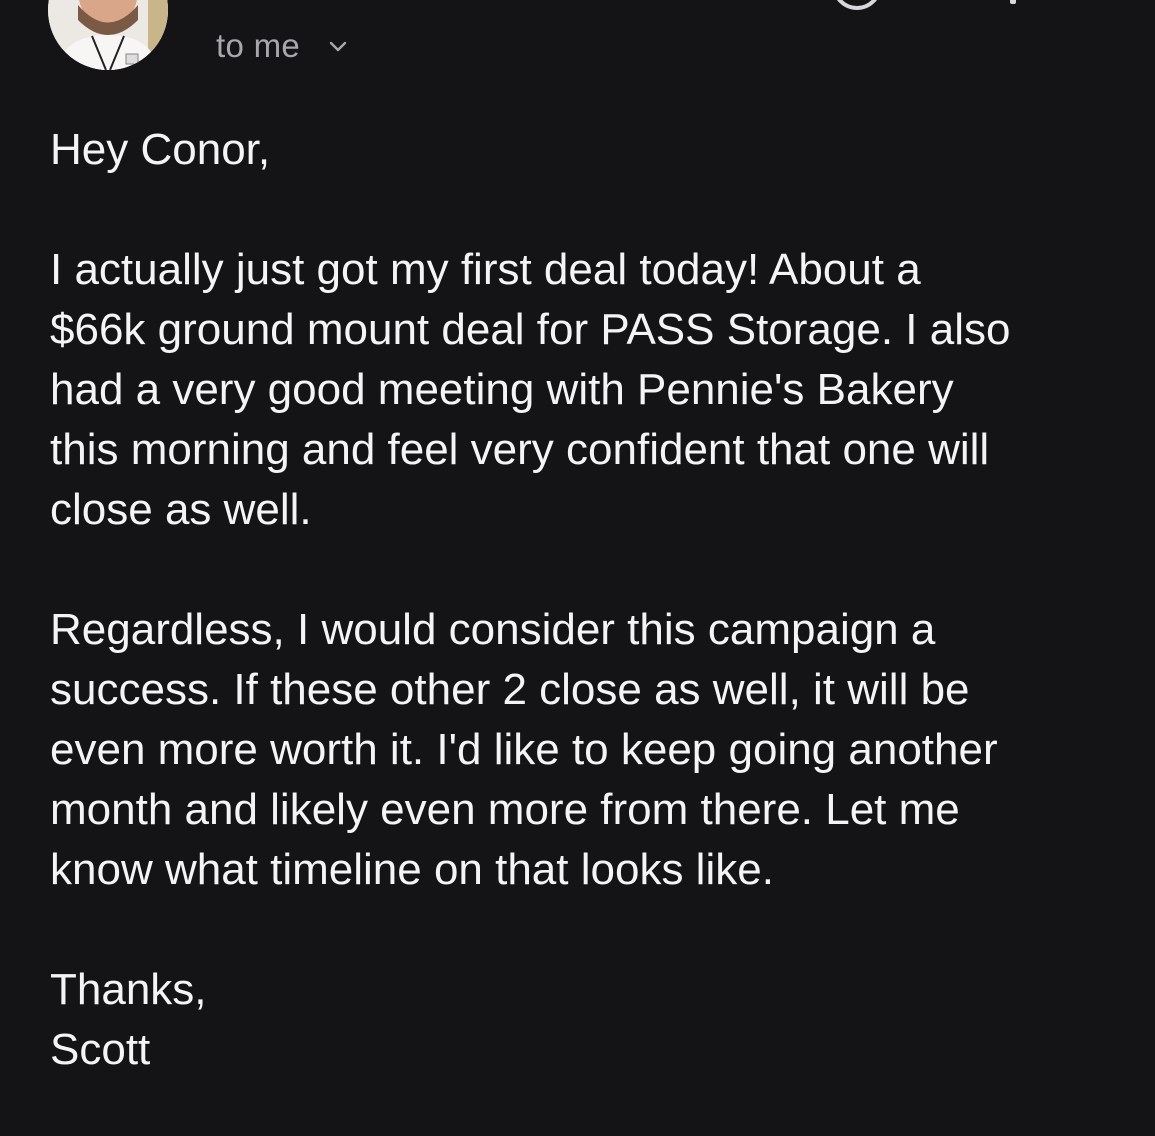 Image resolution: width=1155 pixels, height=1136 pixels. What do you see at coordinates (1013, 2) in the screenshot?
I see `more-icon` at bounding box center [1013, 2].